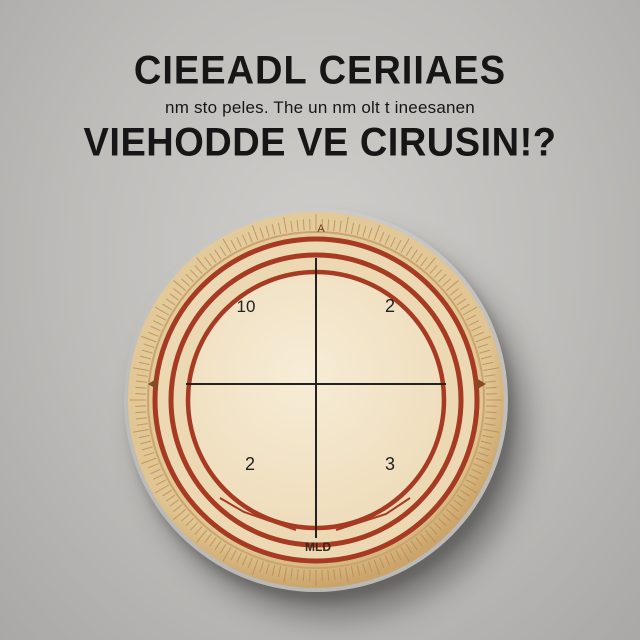 This screenshot has height=640, width=640. I want to click on bottom-marker-label: MLD, so click(318, 547).